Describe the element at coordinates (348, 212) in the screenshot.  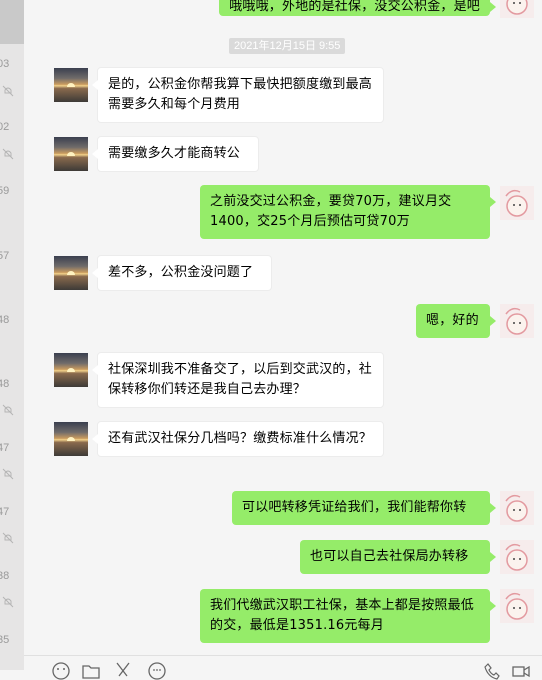
I see `message-bubble-outgoing: 之前没交过公积金，要贷70万，建议月交1400，交25个月后预估可贷70万` at that location.